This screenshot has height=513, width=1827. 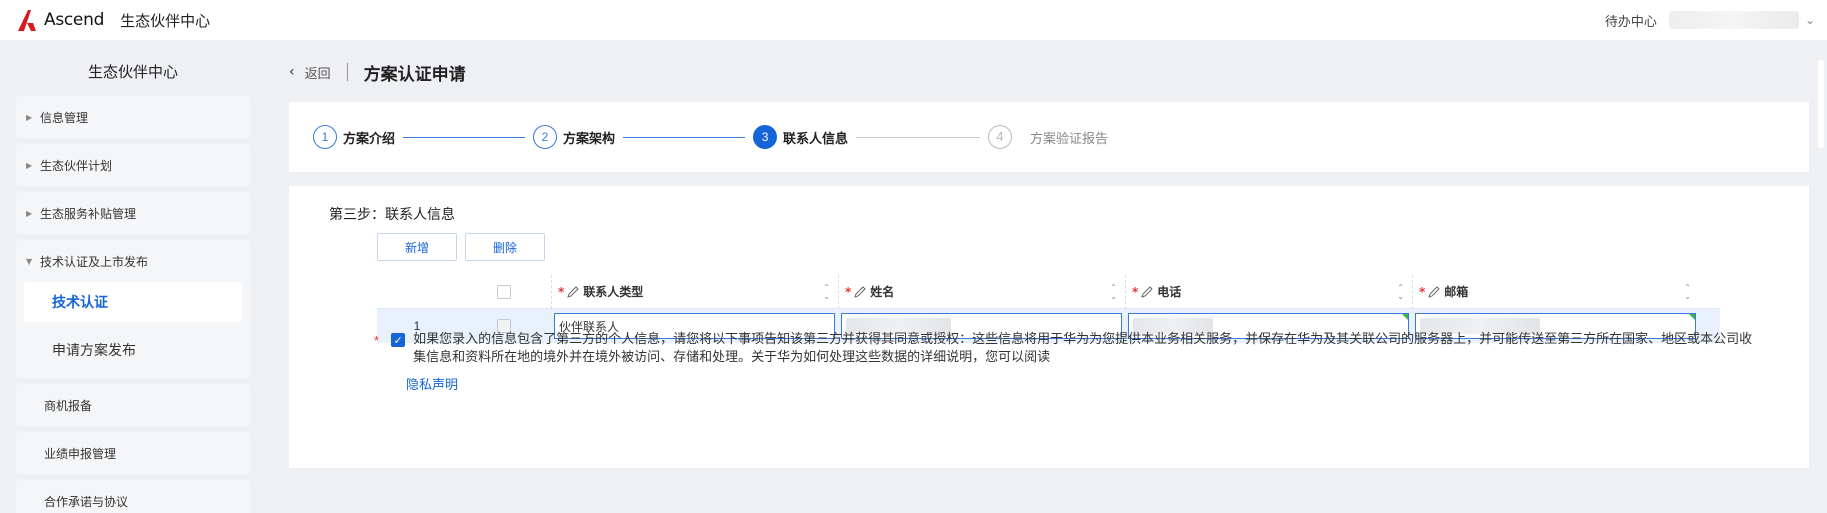 I want to click on sidebar-item-certification-release: ▼ 技术认证及上市发布, so click(x=133, y=261).